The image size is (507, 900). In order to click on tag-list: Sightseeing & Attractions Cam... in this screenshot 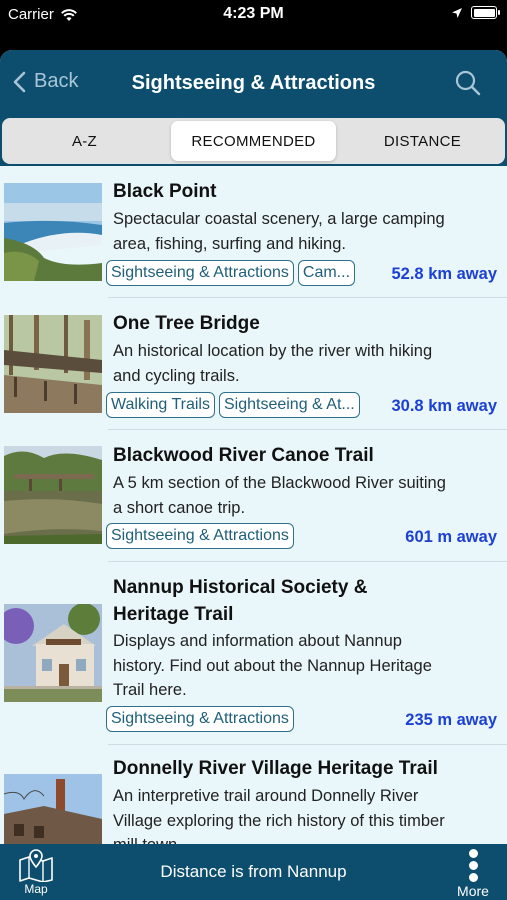, I will do `click(231, 273)`.